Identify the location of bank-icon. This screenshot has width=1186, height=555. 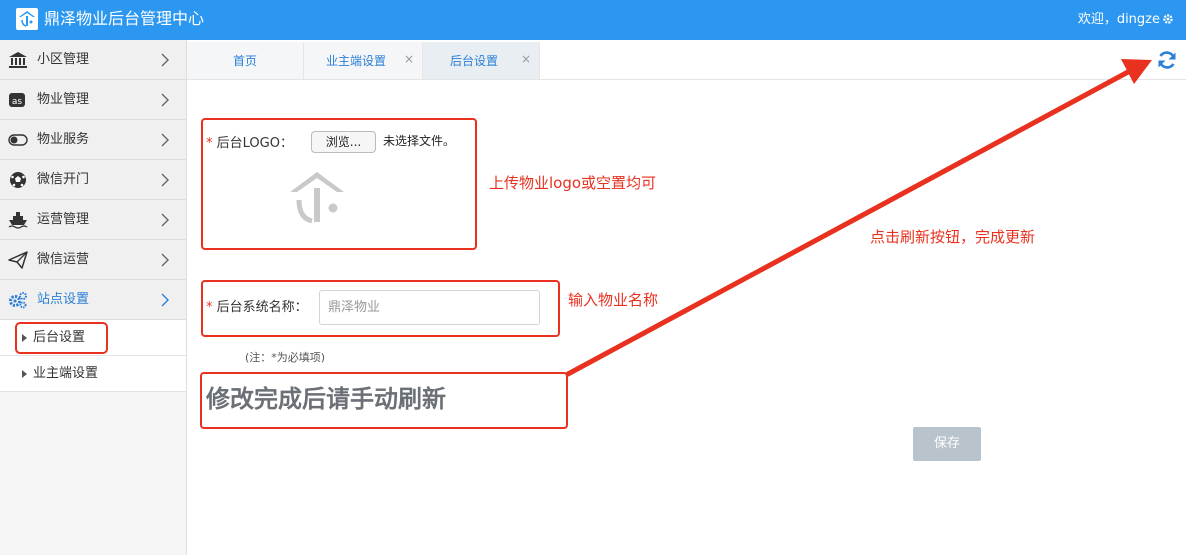
(18, 60).